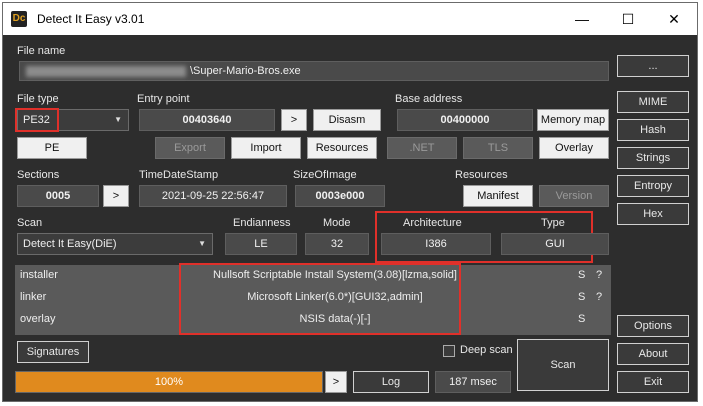 The image size is (703, 406). What do you see at coordinates (674, 19) in the screenshot?
I see `close-button: ✕` at bounding box center [674, 19].